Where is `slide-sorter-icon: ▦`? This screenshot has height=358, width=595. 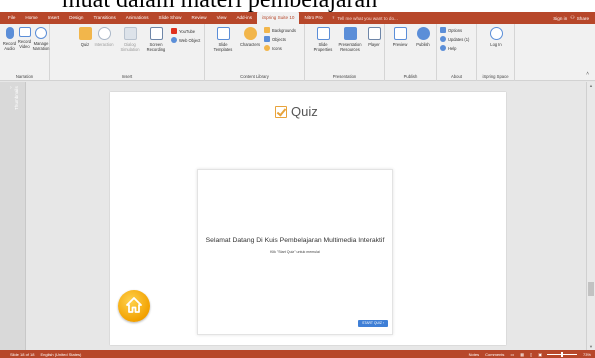 slide-sorter-icon: ▦ is located at coordinates (522, 354).